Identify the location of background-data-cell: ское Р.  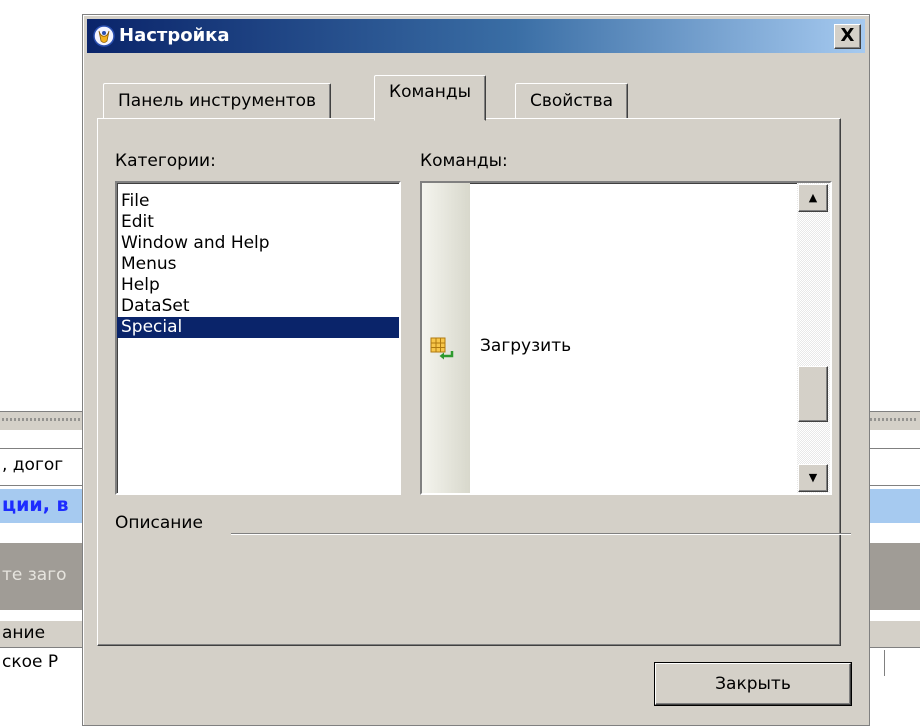
(41, 663).